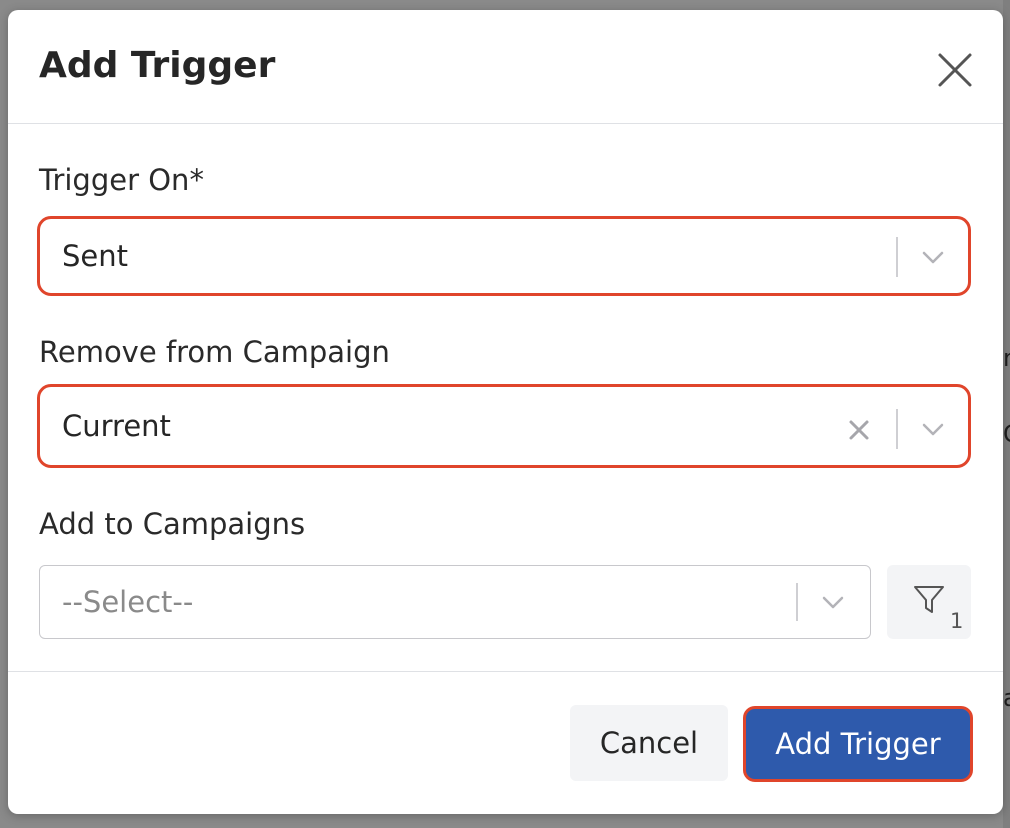 This screenshot has height=828, width=1010. I want to click on add-to-campaigns-select: --Select--, so click(455, 602).